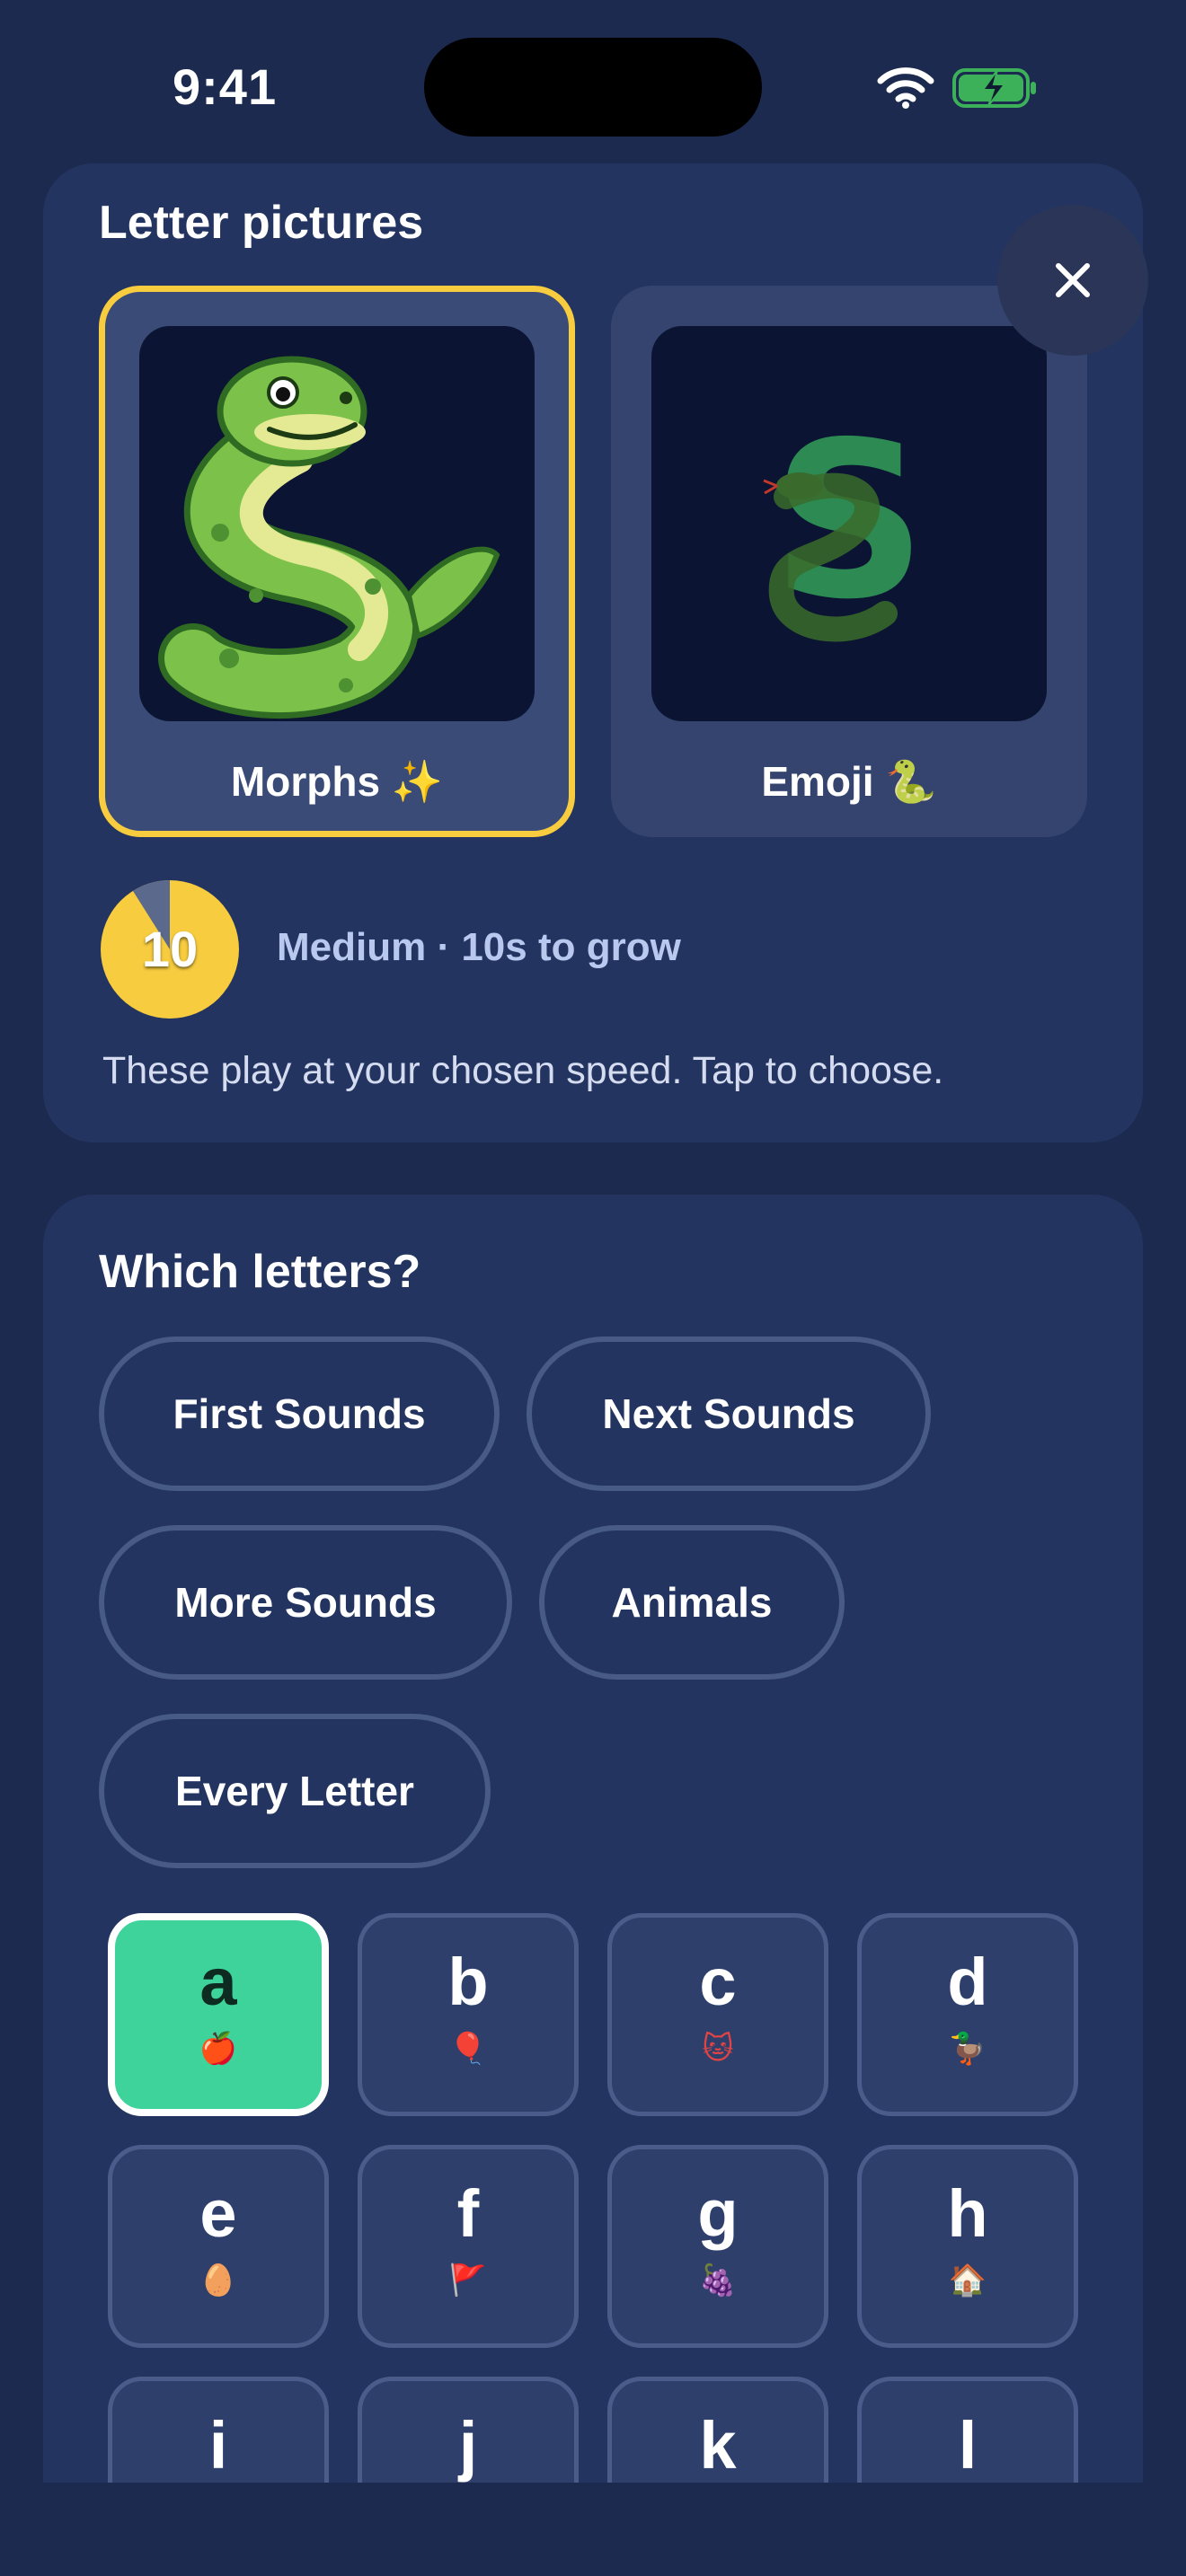 This screenshot has width=1186, height=2576. I want to click on speed-selector: 10 Medium · 10s to grow, so click(593, 950).